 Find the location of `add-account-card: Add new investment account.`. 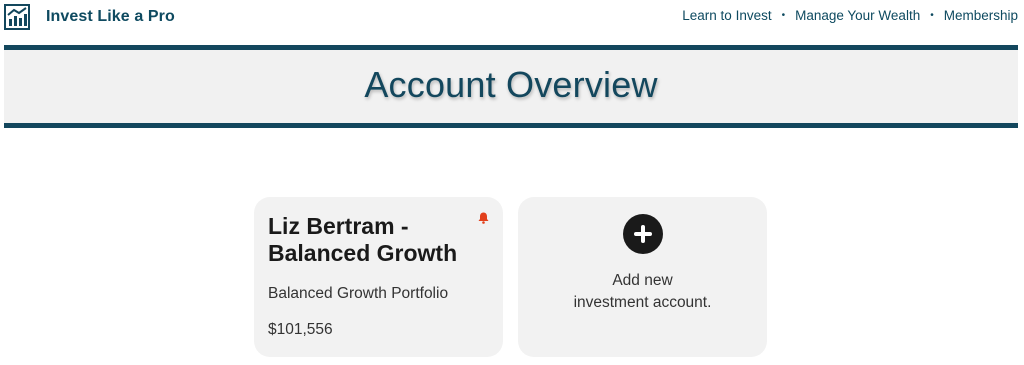

add-account-card: Add new investment account. is located at coordinates (642, 277).